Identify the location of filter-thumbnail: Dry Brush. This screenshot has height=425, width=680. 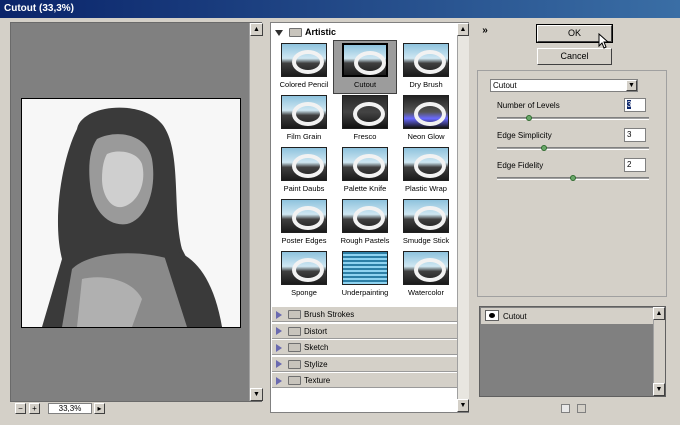
(426, 67).